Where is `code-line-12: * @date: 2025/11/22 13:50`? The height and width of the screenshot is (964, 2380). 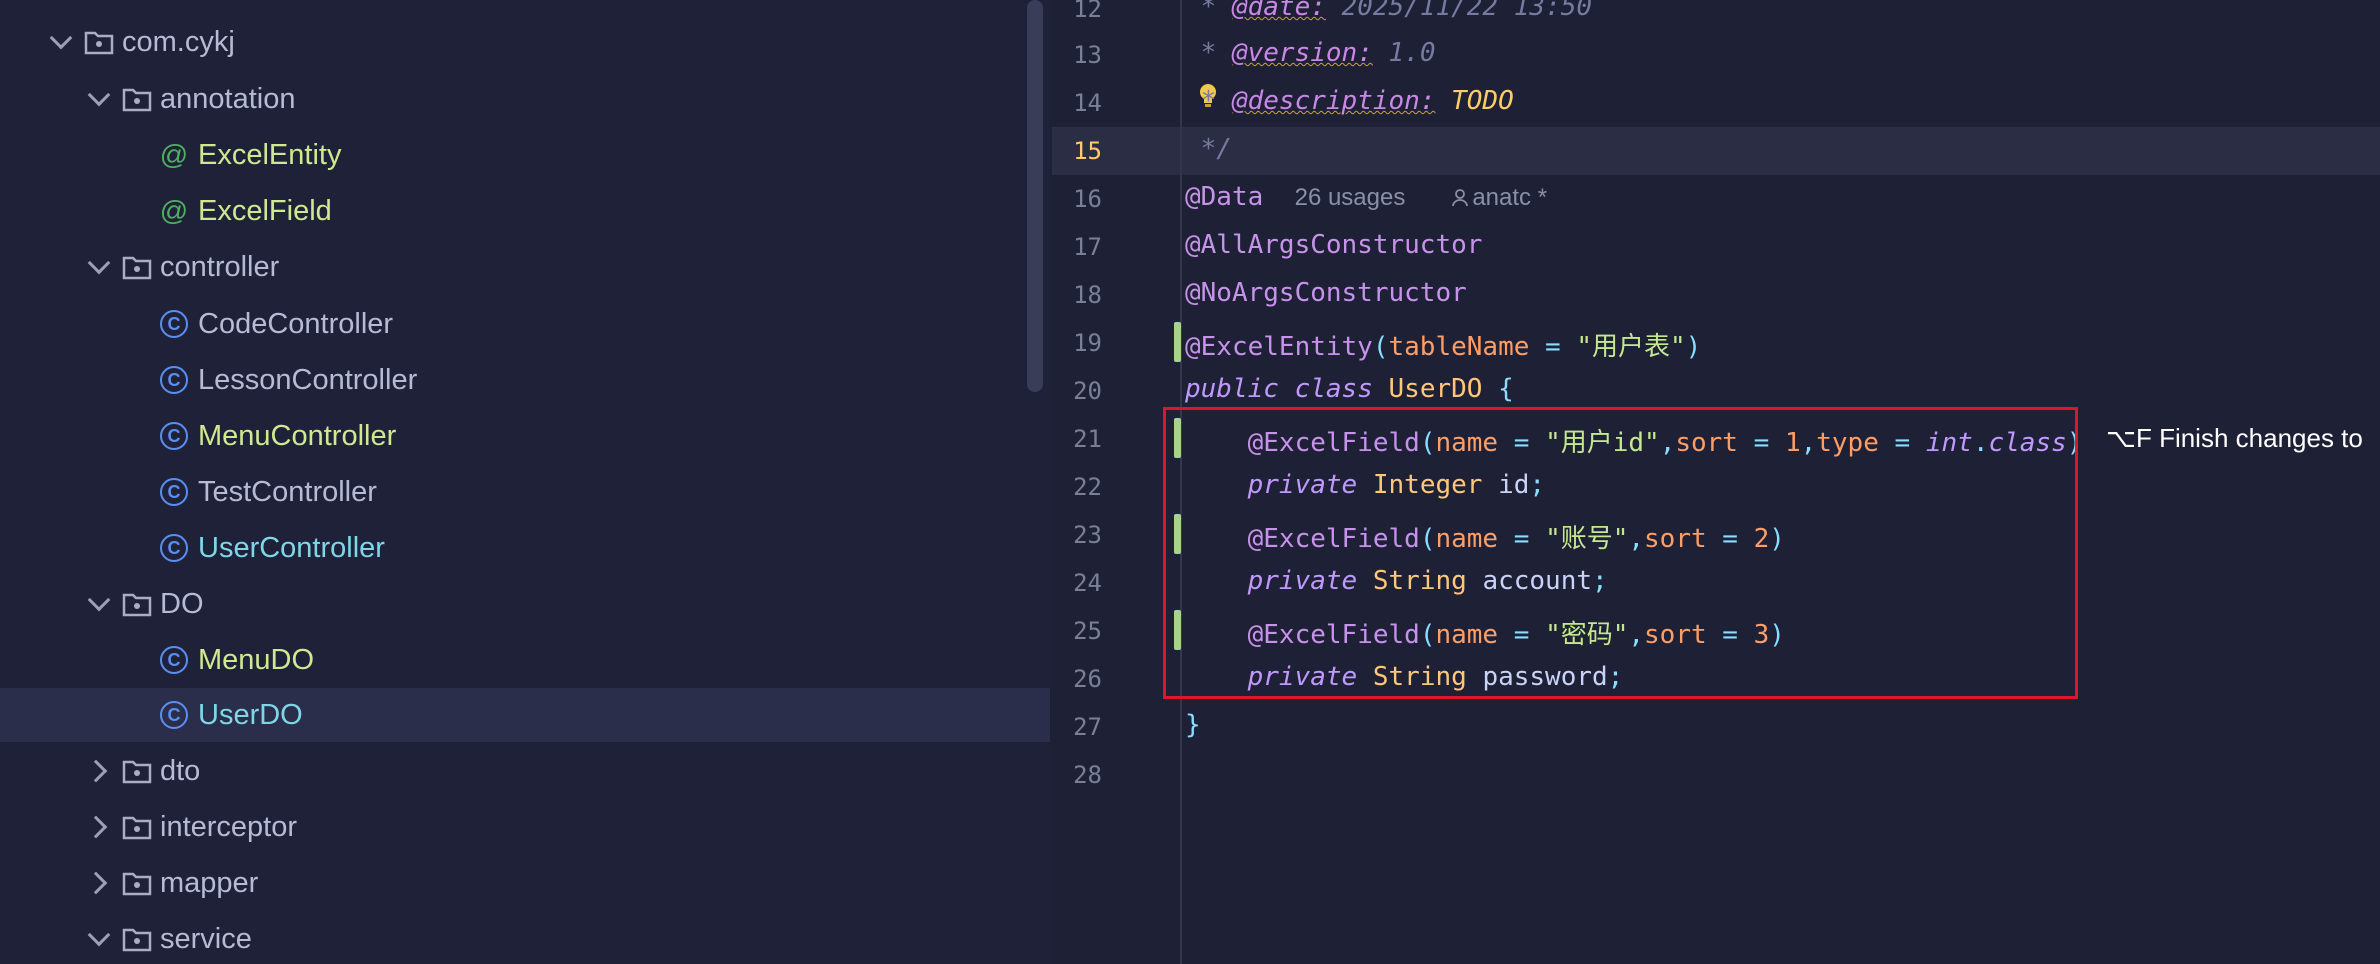
code-line-12: * @date: 2025/11/22 13:50 is located at coordinates (1388, 11).